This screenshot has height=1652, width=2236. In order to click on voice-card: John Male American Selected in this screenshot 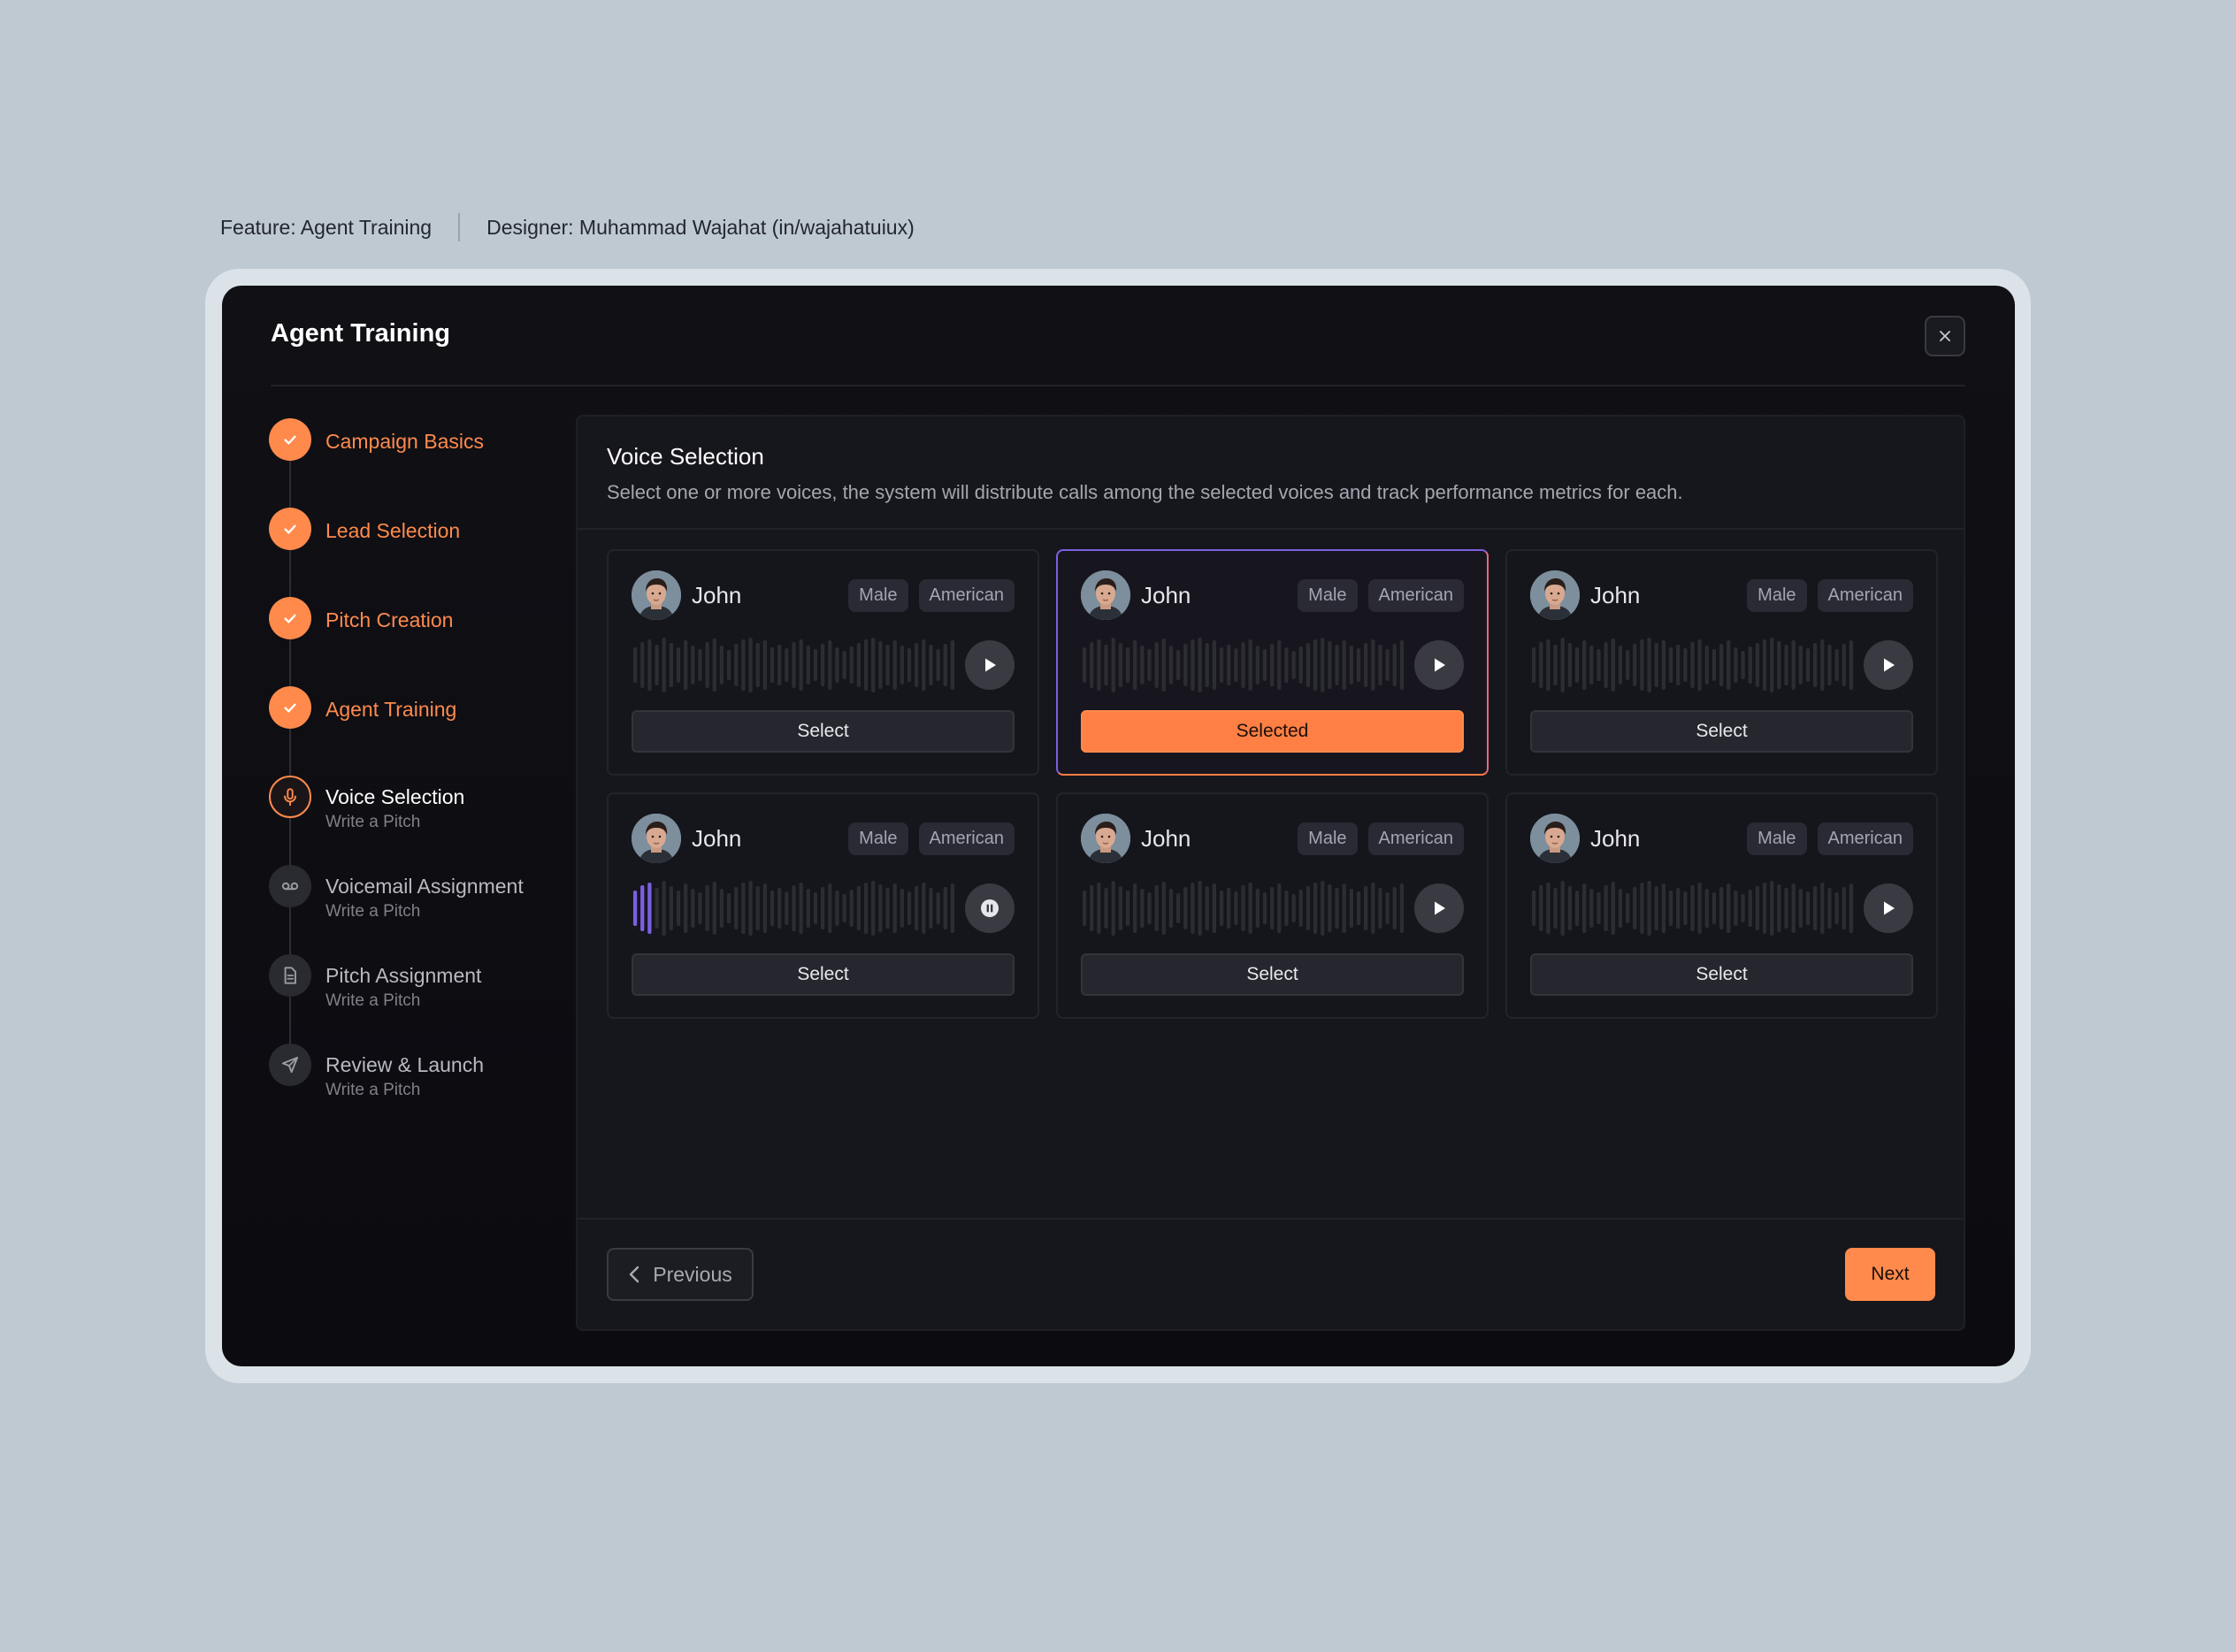, I will do `click(1273, 662)`.